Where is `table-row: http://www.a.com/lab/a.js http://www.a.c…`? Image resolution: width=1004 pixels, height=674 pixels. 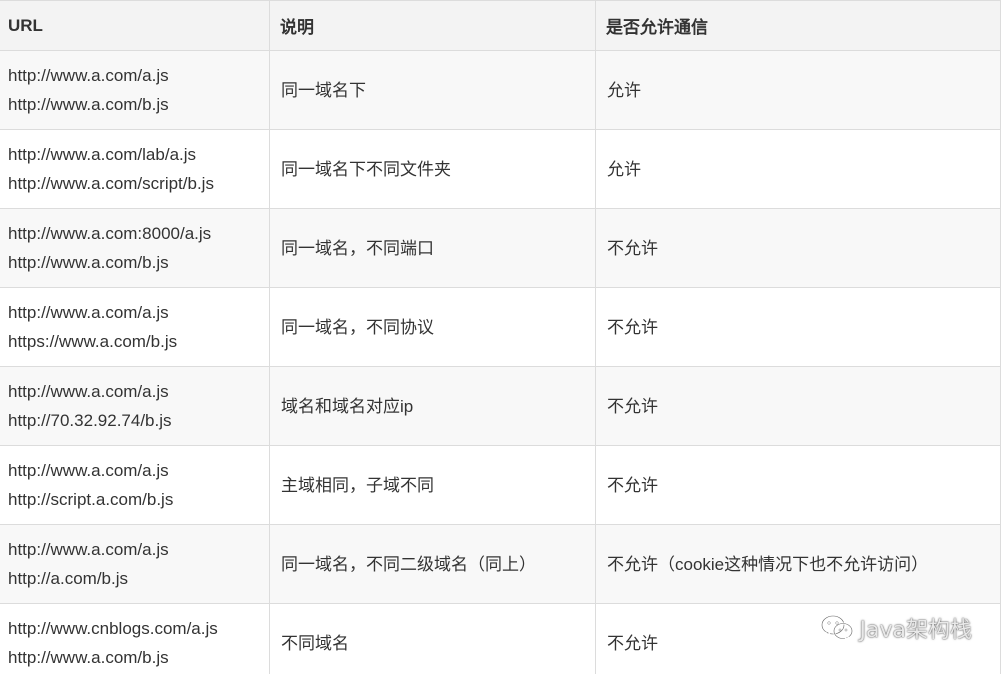
table-row: http://www.a.com/lab/a.js http://www.a.c… is located at coordinates (500, 169).